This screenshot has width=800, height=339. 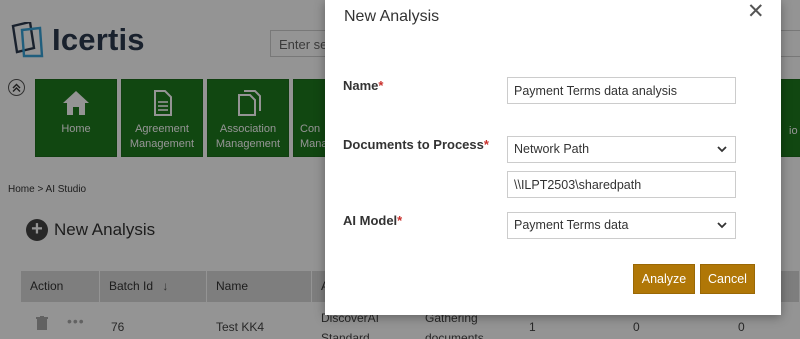 What do you see at coordinates (571, 225) in the screenshot?
I see `ai-model-select-value: Payment Terms data` at bounding box center [571, 225].